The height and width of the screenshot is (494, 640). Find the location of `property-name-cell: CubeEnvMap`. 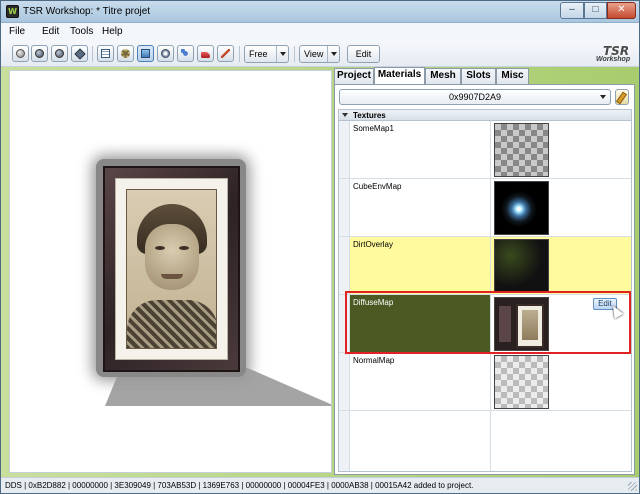

property-name-cell: CubeEnvMap is located at coordinates (420, 207).